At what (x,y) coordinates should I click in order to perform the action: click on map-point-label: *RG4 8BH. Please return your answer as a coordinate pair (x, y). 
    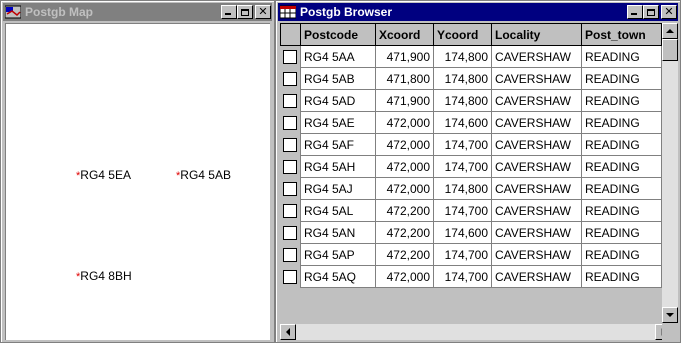
    Looking at the image, I should click on (104, 276).